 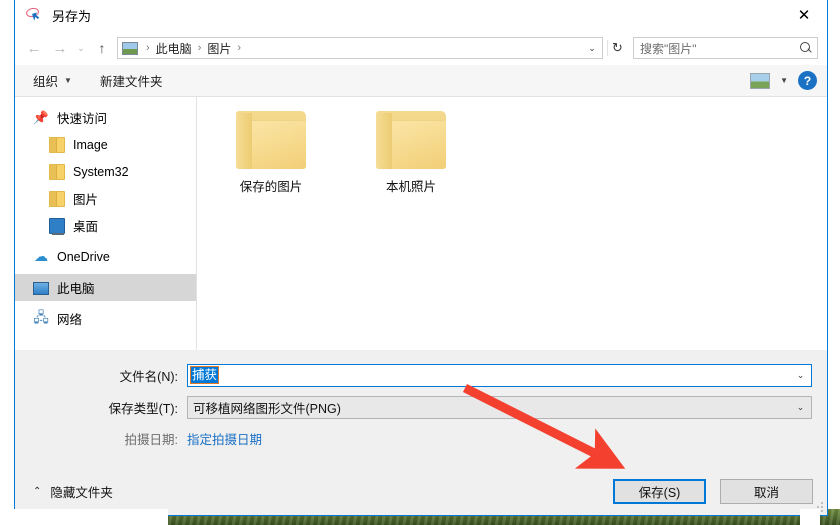 I want to click on filename-value: 捕获, so click(x=204, y=375).